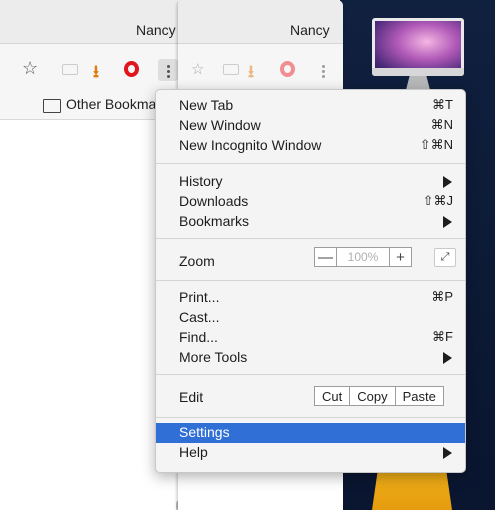  What do you see at coordinates (442, 104) in the screenshot?
I see `shortcut: ⌘T` at bounding box center [442, 104].